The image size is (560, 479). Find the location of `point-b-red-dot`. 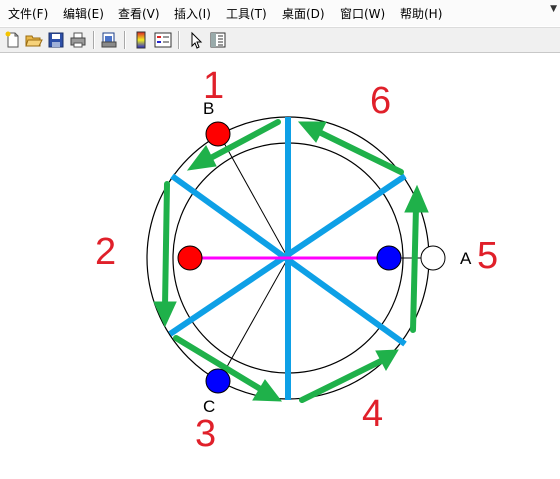

point-b-red-dot is located at coordinates (218, 134).